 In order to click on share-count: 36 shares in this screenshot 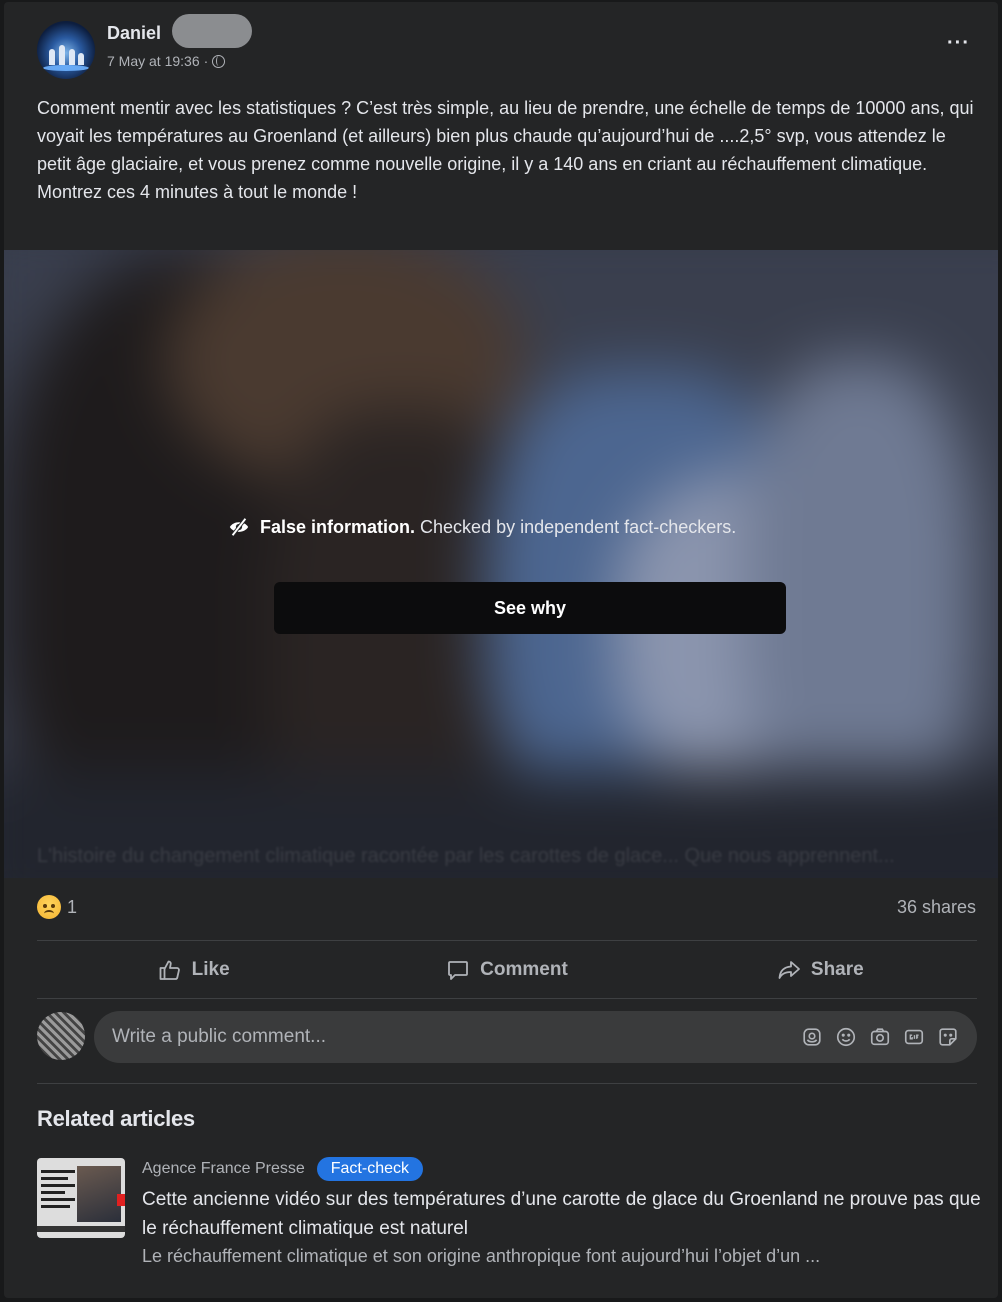, I will do `click(936, 907)`.